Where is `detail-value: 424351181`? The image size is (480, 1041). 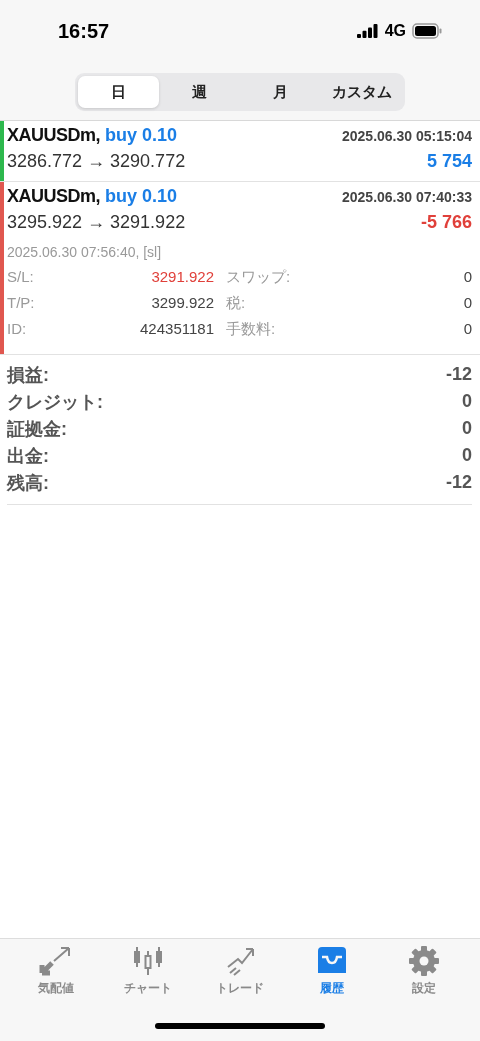
detail-value: 424351181 is located at coordinates (176, 329).